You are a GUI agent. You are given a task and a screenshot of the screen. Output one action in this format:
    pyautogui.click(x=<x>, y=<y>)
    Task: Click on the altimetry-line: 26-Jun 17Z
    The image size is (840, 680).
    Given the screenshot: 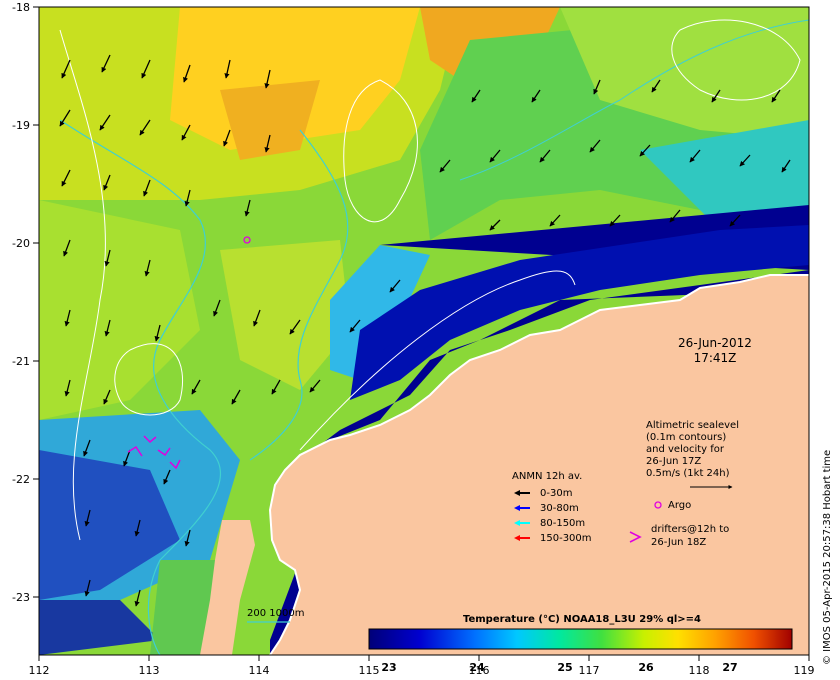 What is the action you would take?
    pyautogui.click(x=673, y=461)
    